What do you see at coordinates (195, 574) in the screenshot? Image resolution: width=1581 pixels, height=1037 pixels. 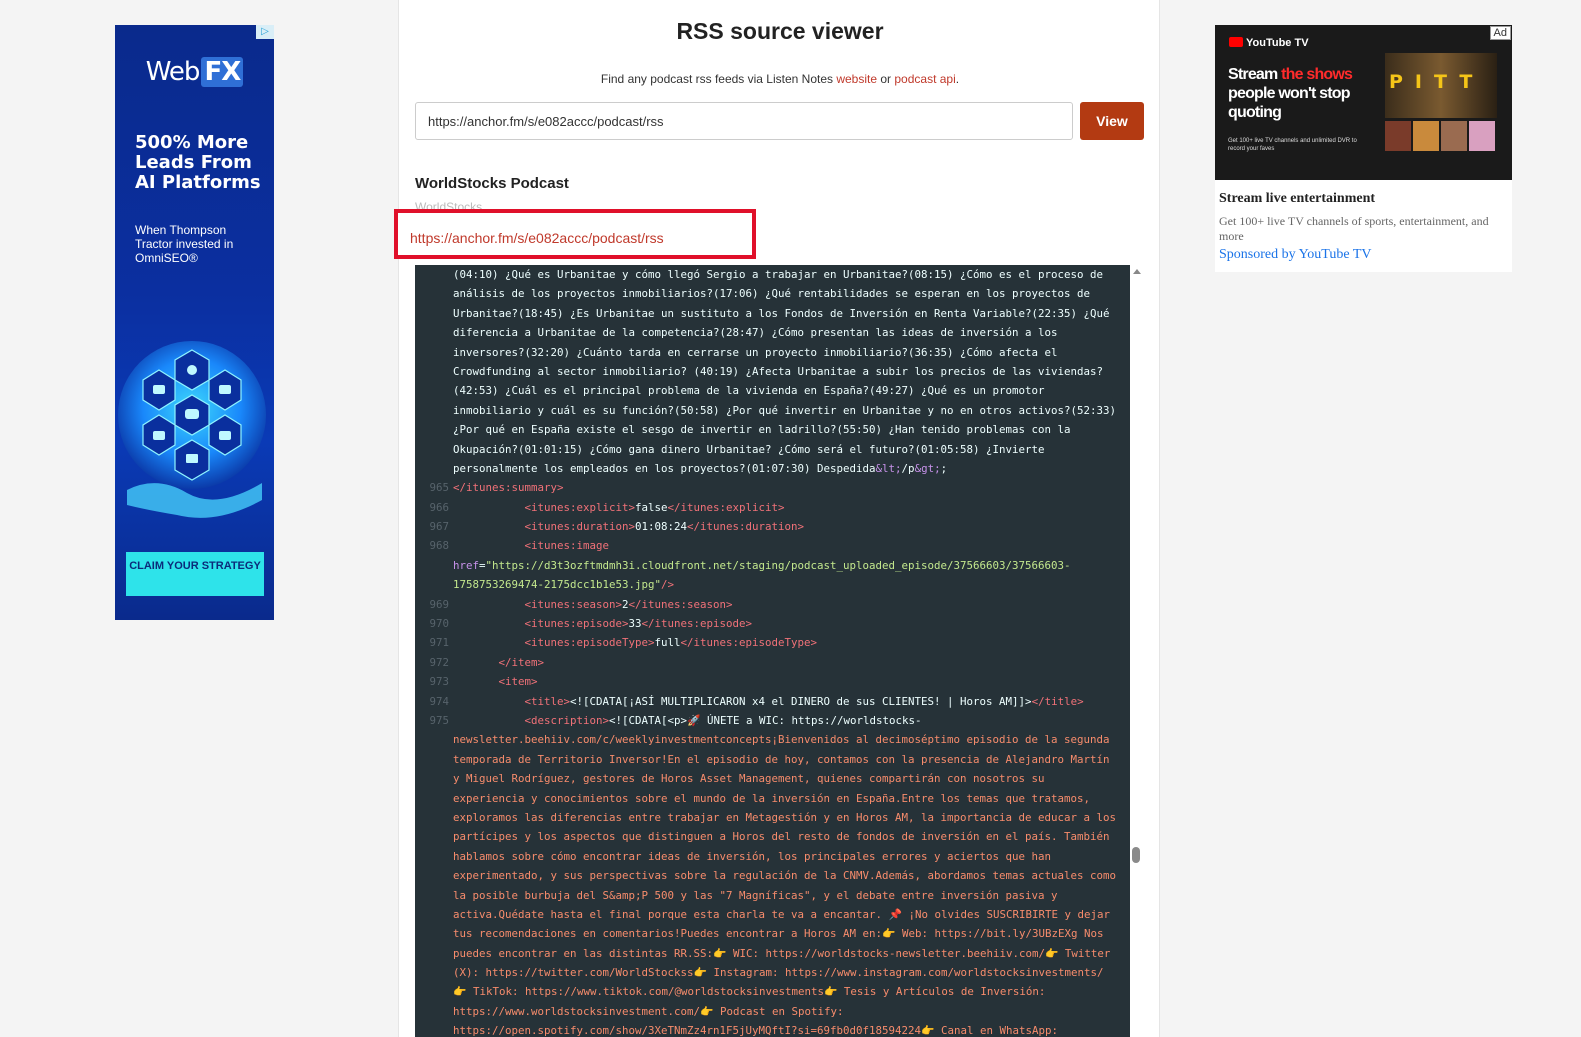 I see `claim-strategy-button: CLAIM YOUR STRATEGY` at bounding box center [195, 574].